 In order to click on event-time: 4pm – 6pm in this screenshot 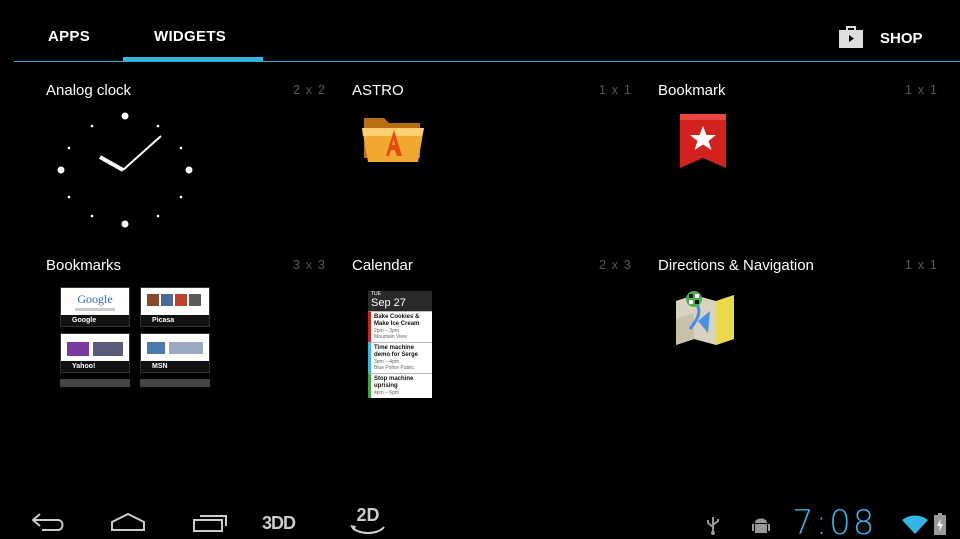, I will do `click(387, 393)`.